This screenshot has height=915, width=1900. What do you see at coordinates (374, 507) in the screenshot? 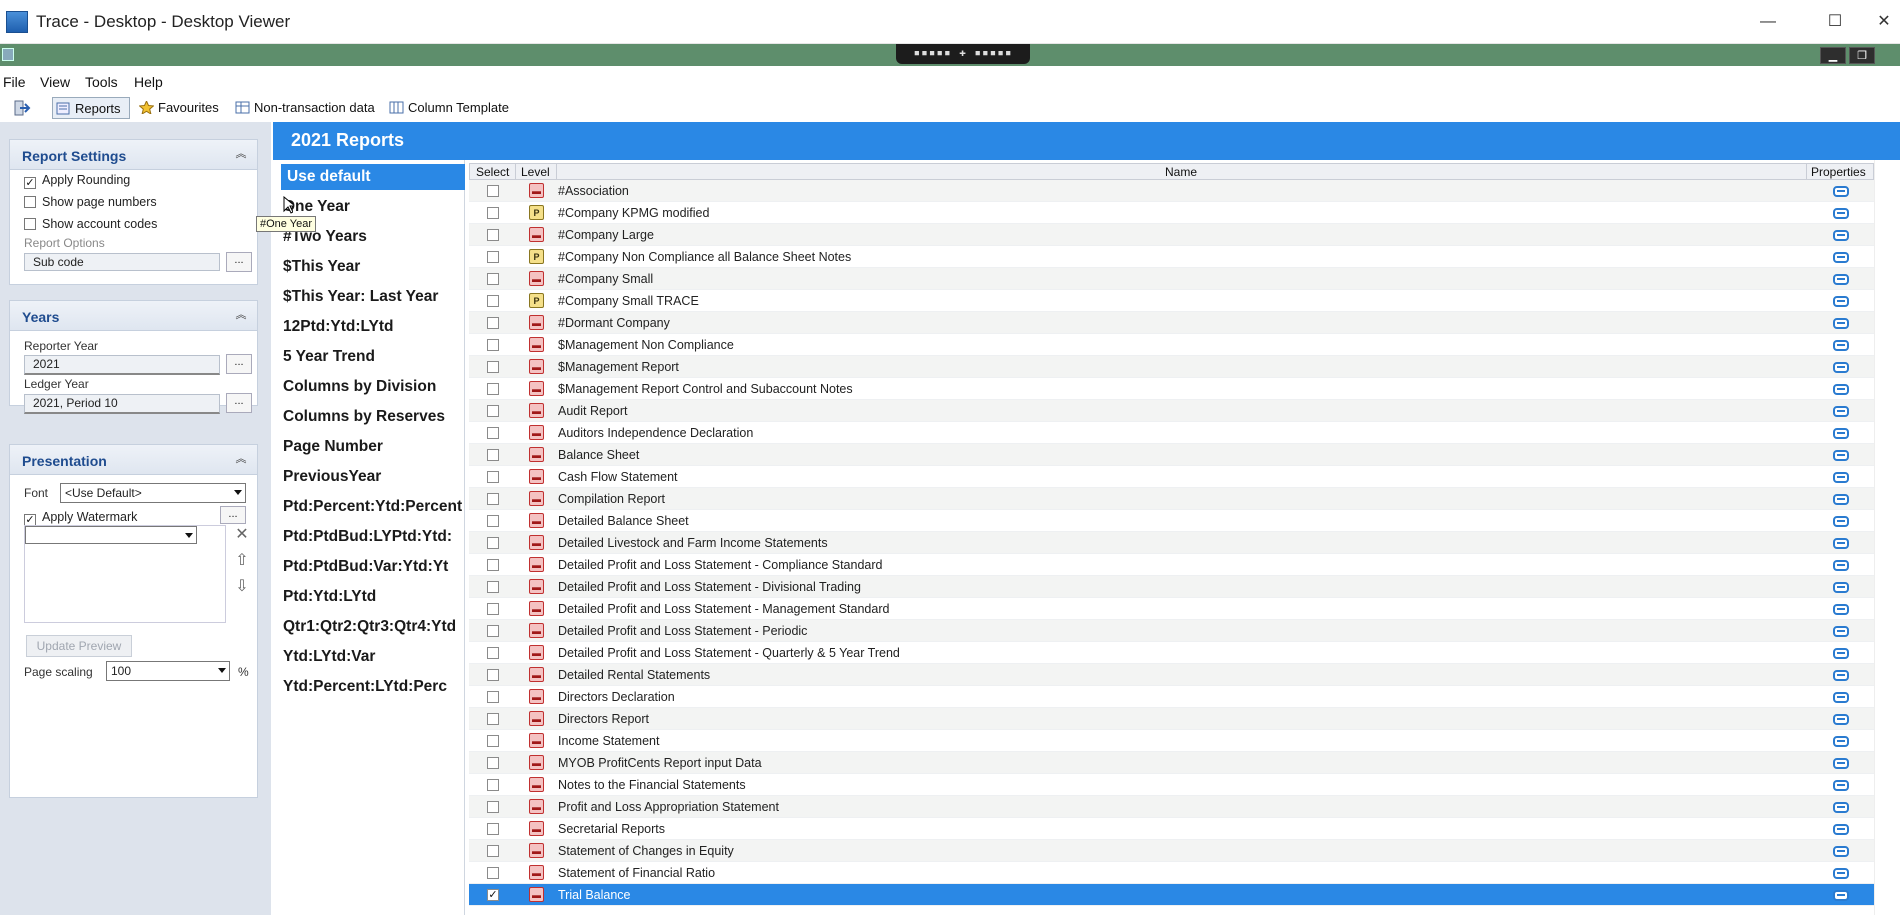
I see `template-item: Ptd:Percent:Ytd:Percent` at bounding box center [374, 507].